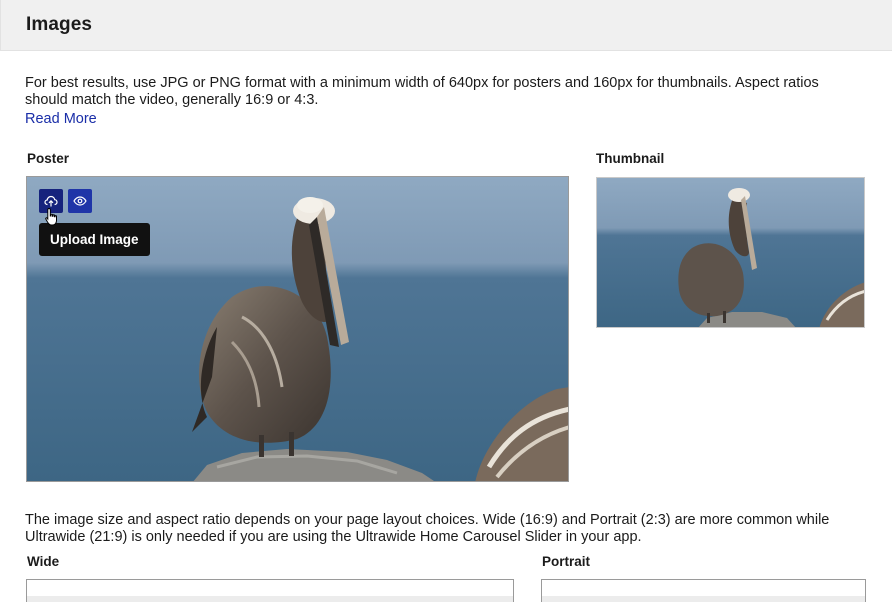 Image resolution: width=892 pixels, height=602 pixels. I want to click on wide-label: Wide, so click(43, 561).